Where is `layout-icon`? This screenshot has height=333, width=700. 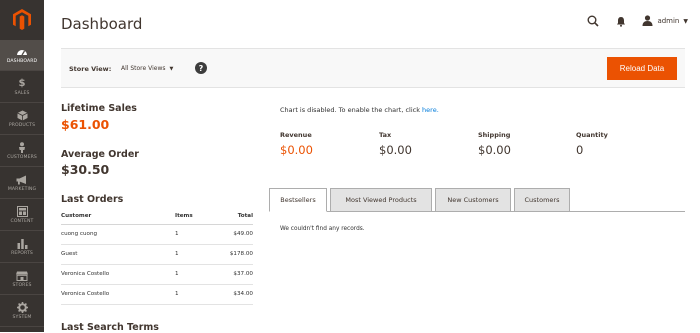
layout-icon is located at coordinates (22, 211).